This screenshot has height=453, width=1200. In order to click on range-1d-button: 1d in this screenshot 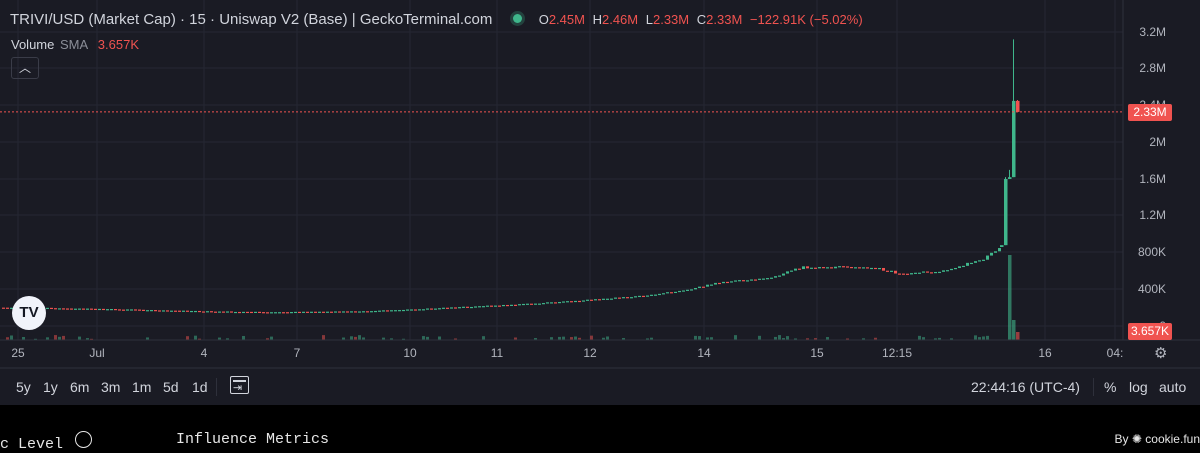, I will do `click(200, 387)`.